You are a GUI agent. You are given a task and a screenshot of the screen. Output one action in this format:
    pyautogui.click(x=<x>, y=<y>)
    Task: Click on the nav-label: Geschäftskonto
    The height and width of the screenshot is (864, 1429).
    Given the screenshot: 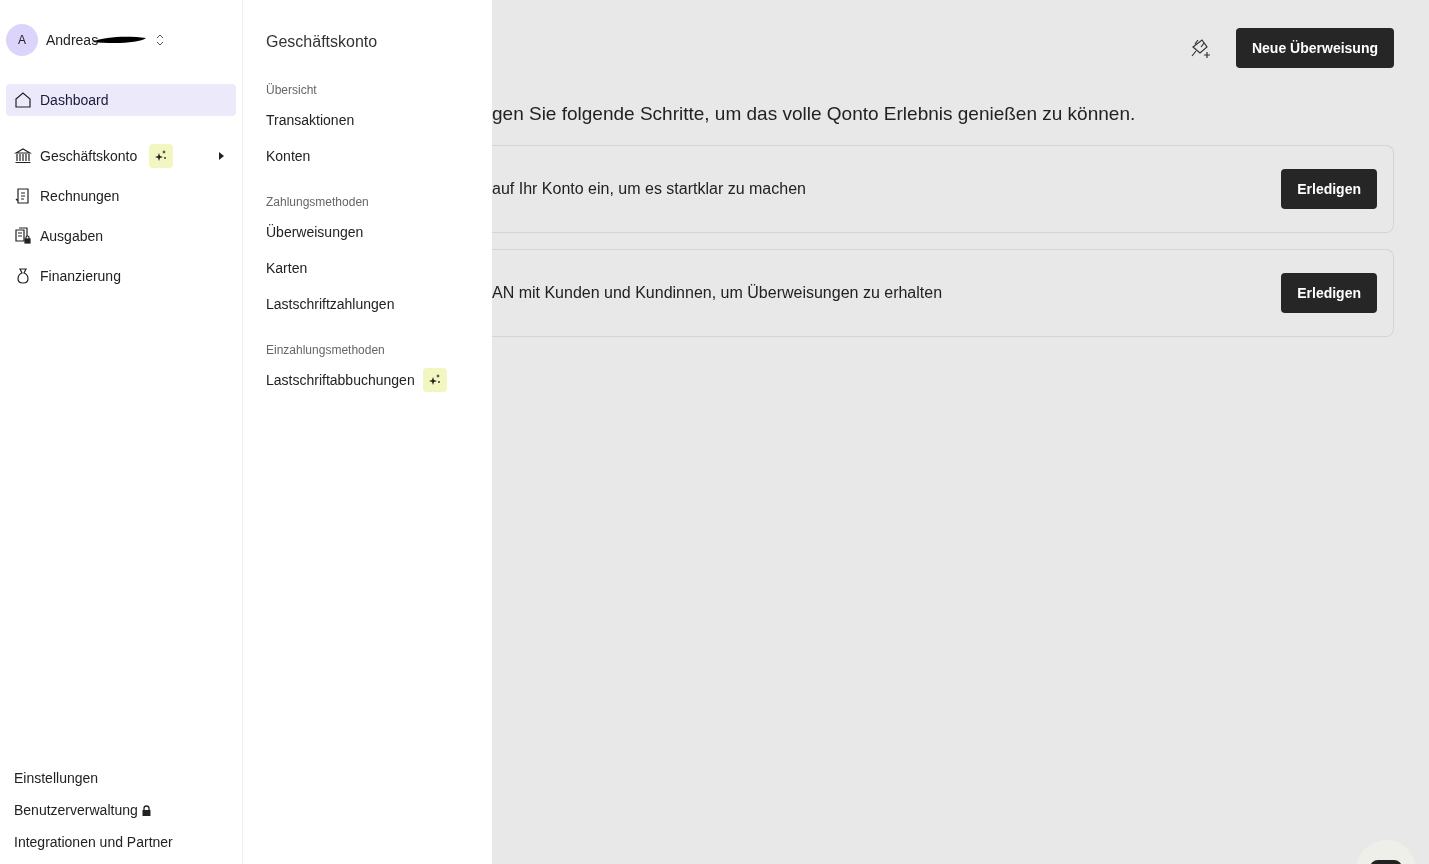 What is the action you would take?
    pyautogui.click(x=89, y=156)
    